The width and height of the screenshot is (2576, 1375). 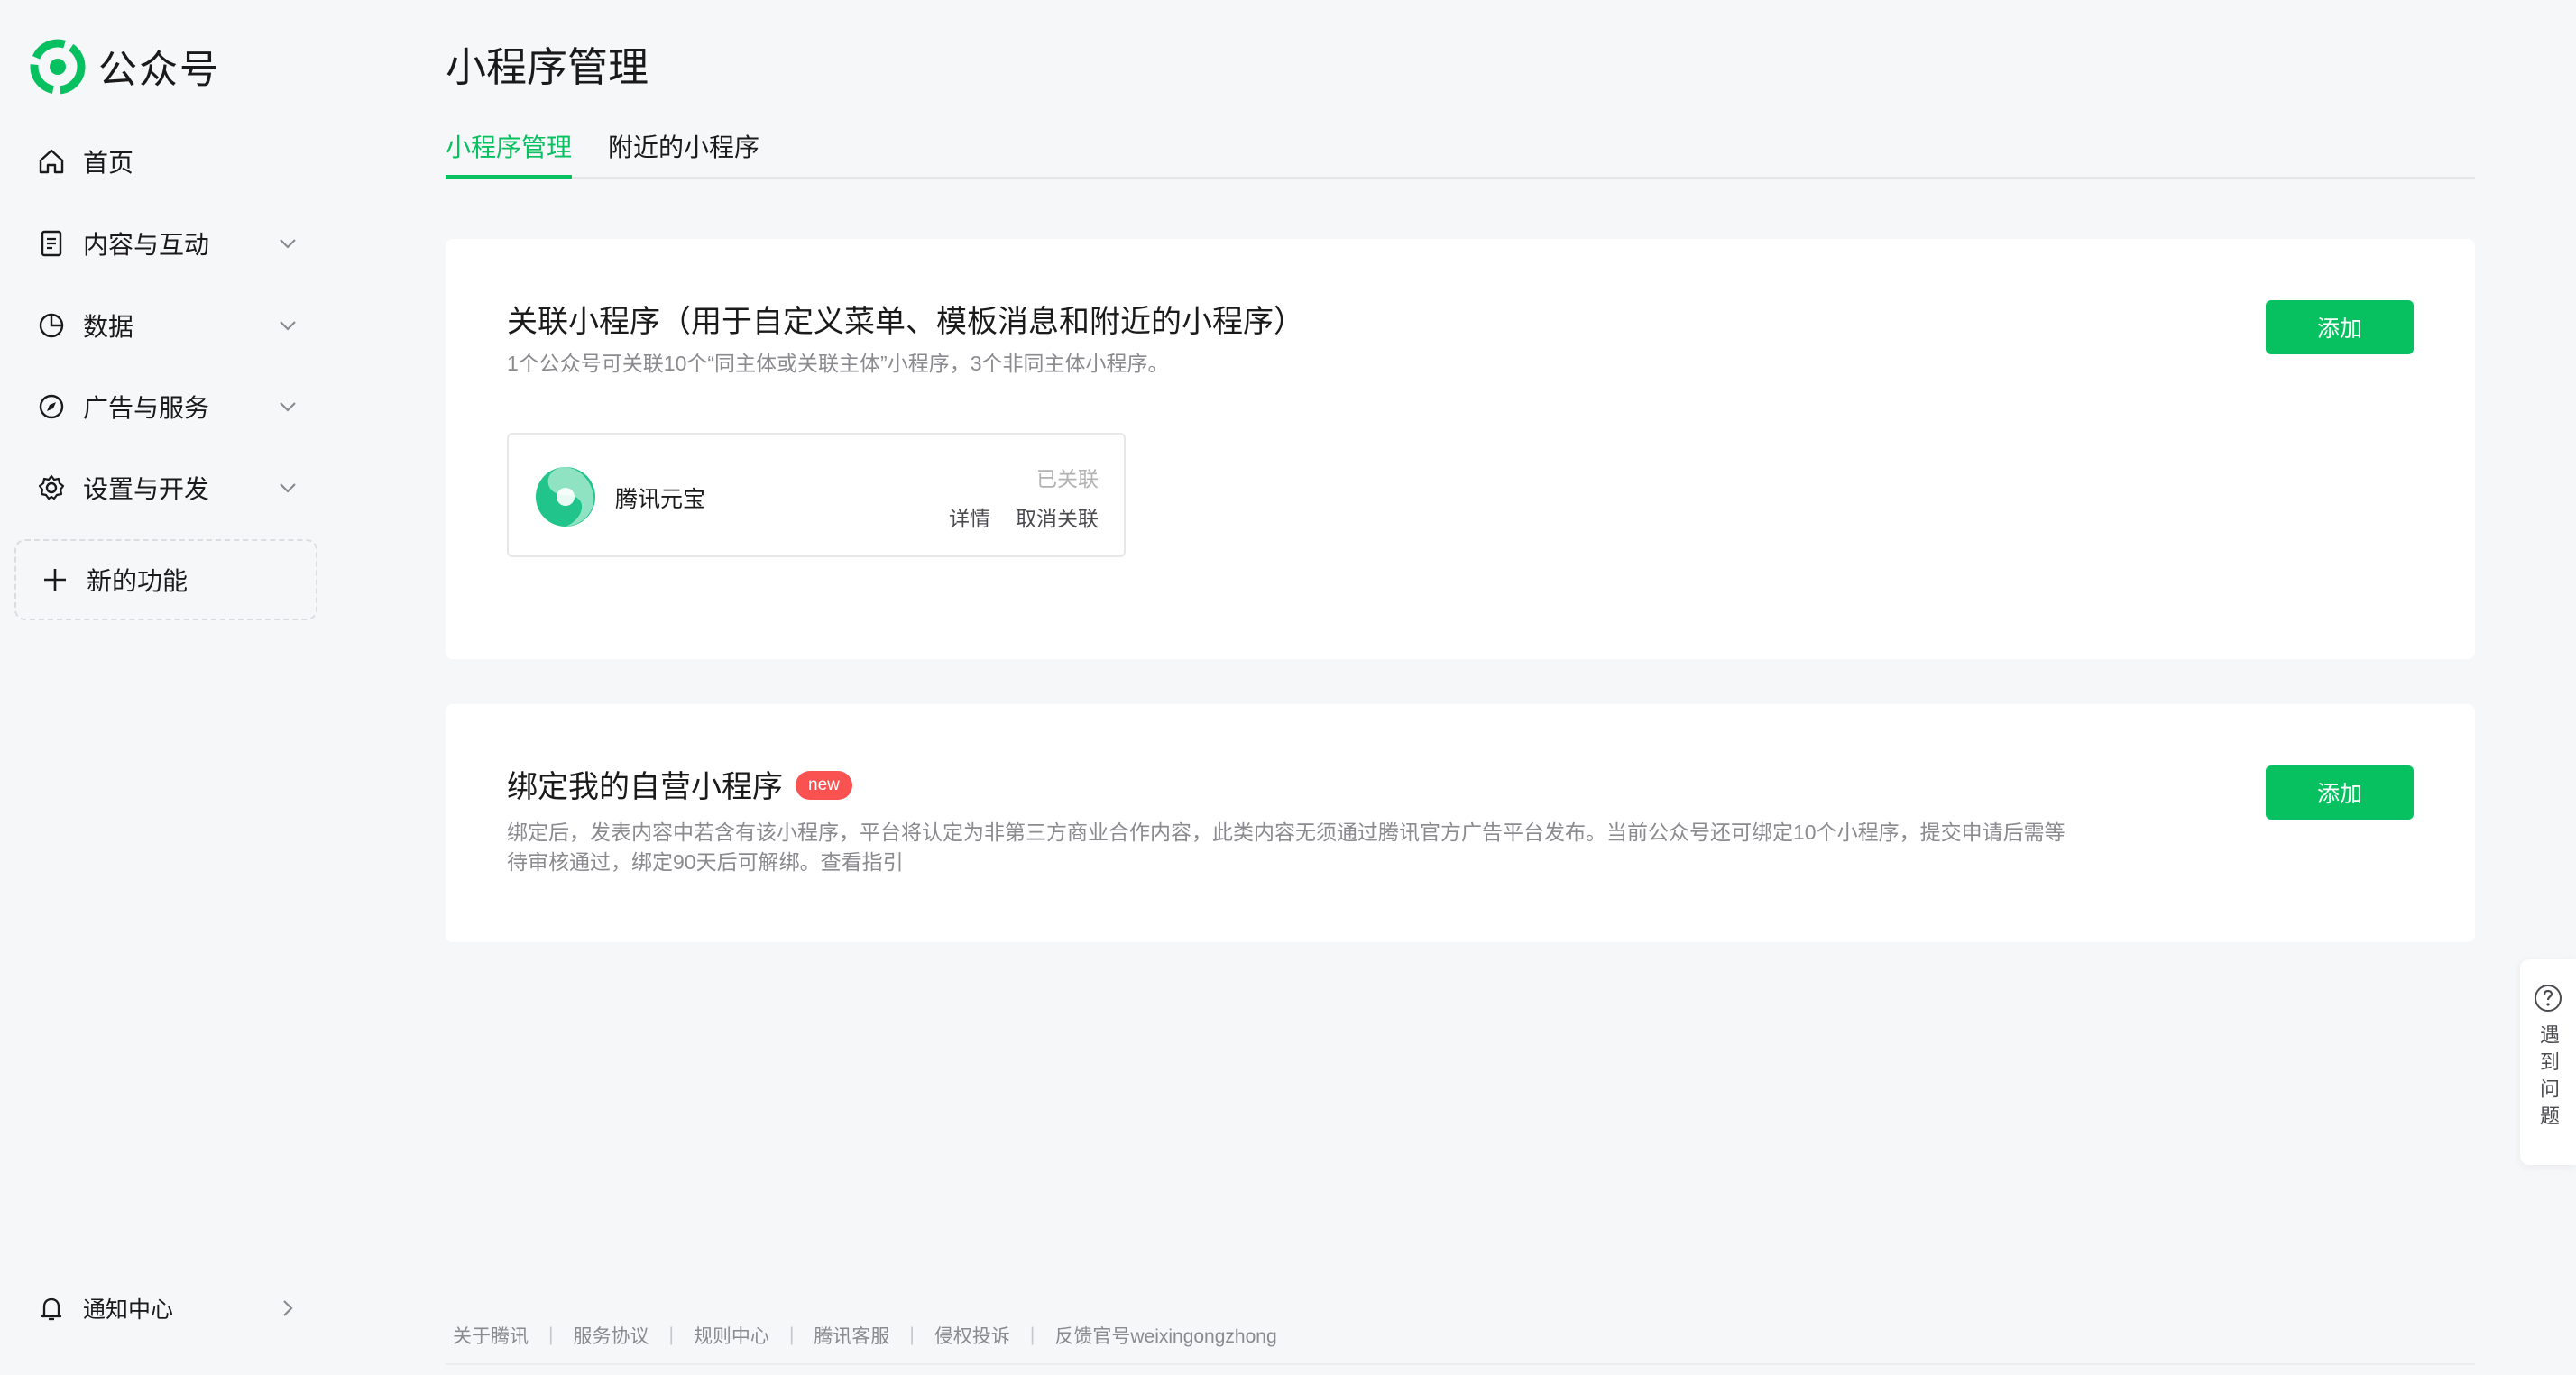 What do you see at coordinates (108, 163) in the screenshot?
I see `sidebar-item-label: 首页` at bounding box center [108, 163].